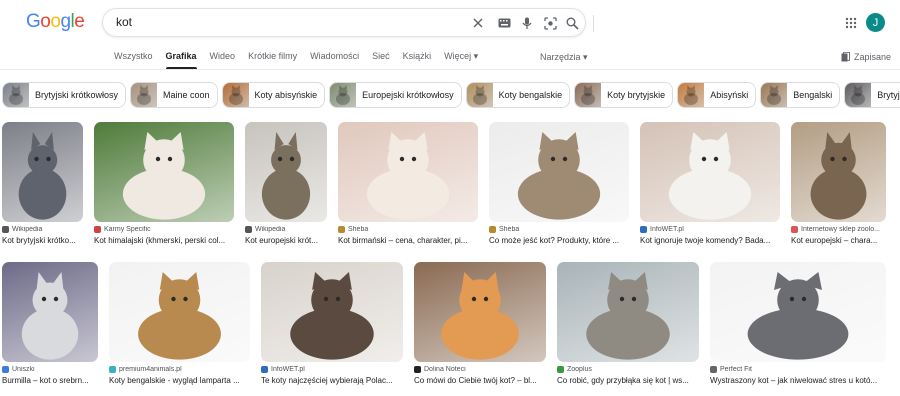 Image resolution: width=900 pixels, height=396 pixels. I want to click on result-source: Uniszki, so click(50, 369).